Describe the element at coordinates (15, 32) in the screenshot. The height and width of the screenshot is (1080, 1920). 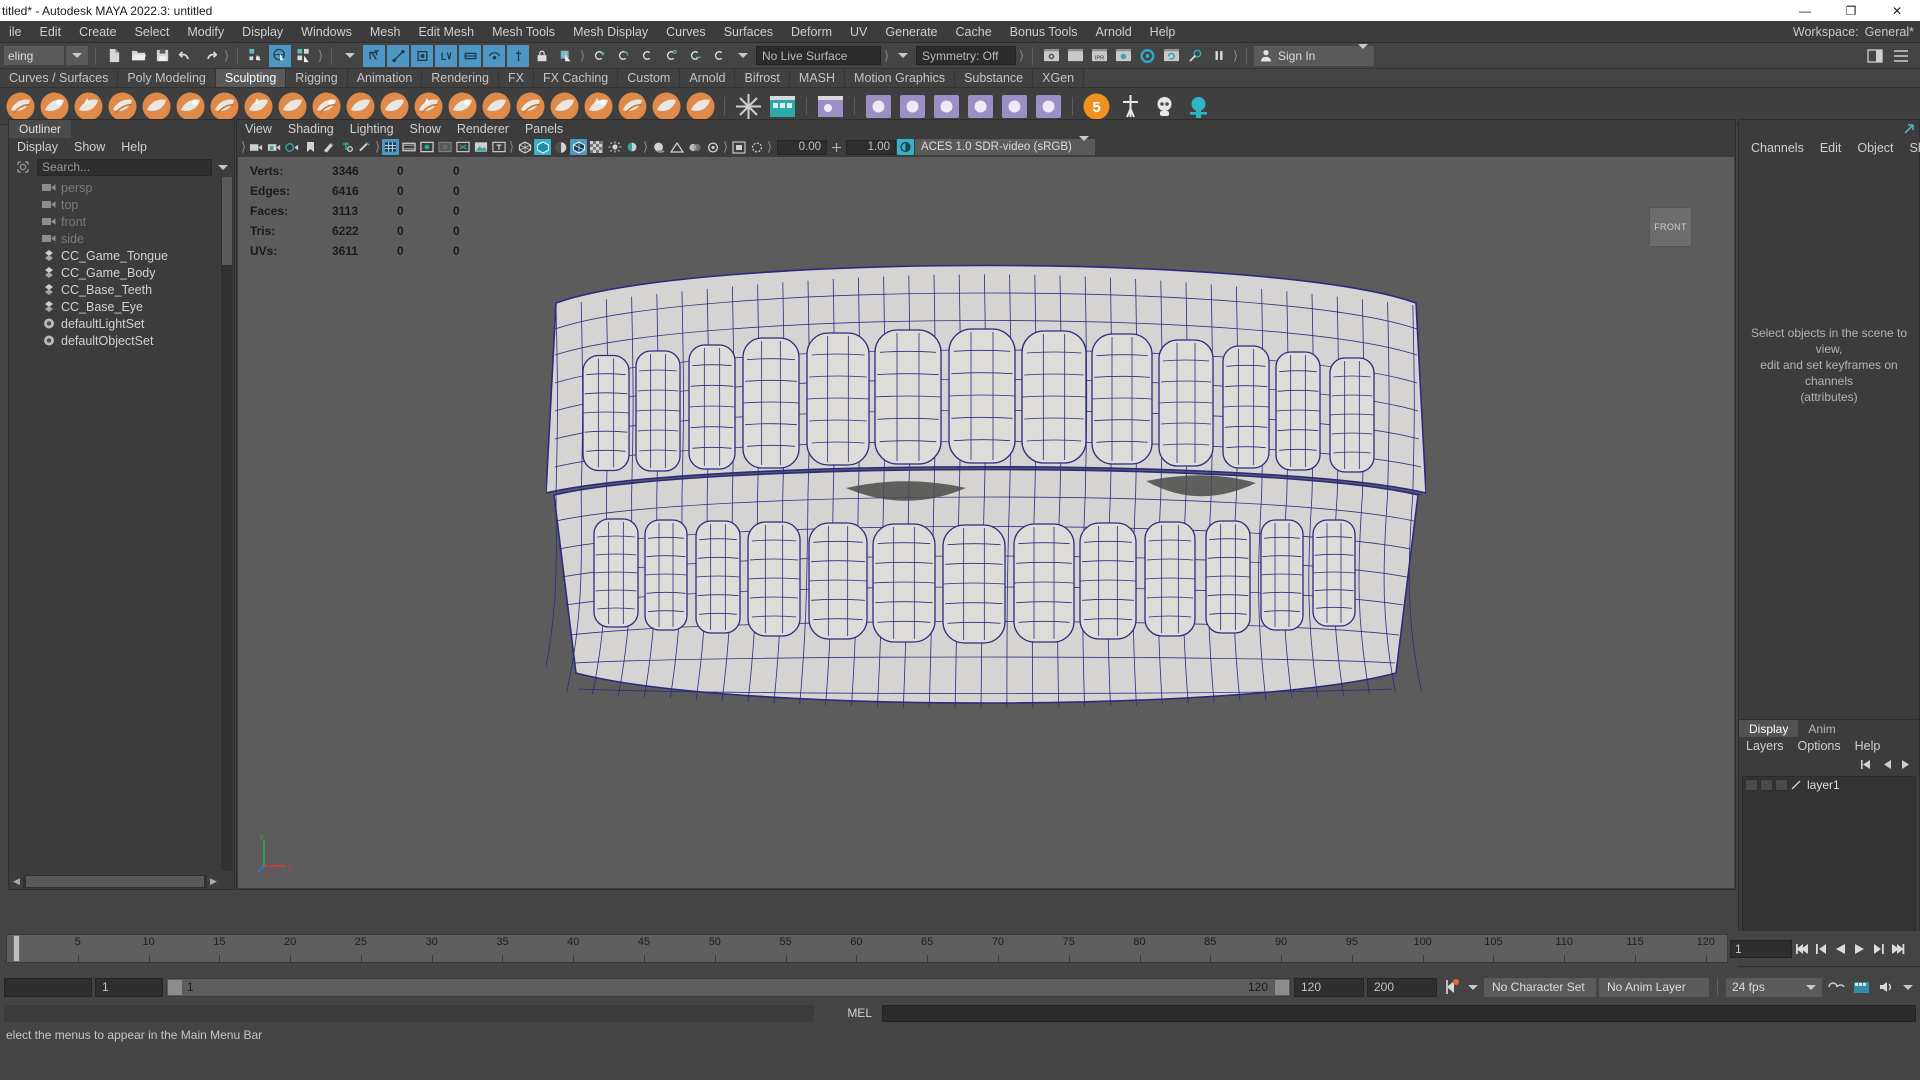
I see `menu-ile: ile` at that location.